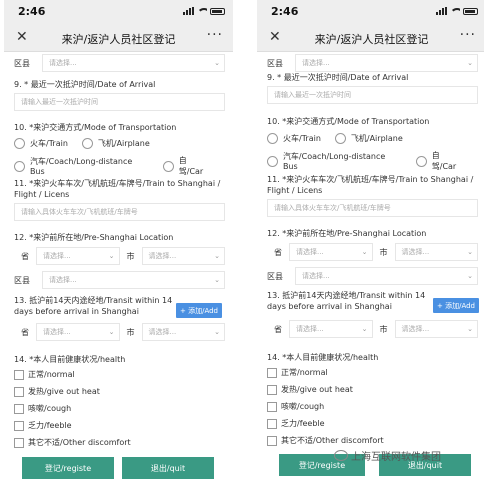 The image size is (484, 480). I want to click on page-title: 来沪/返沪人员社区登记, so click(371, 39).